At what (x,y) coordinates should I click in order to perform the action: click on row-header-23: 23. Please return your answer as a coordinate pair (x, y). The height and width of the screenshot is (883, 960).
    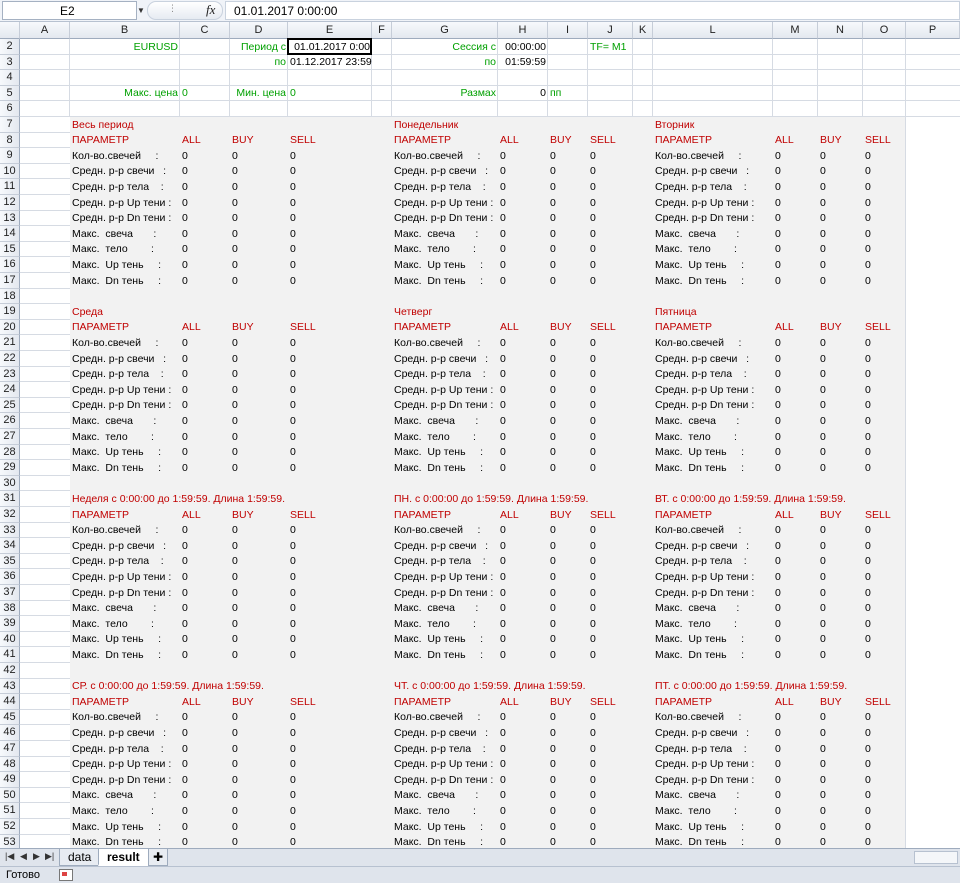
    Looking at the image, I should click on (10, 374).